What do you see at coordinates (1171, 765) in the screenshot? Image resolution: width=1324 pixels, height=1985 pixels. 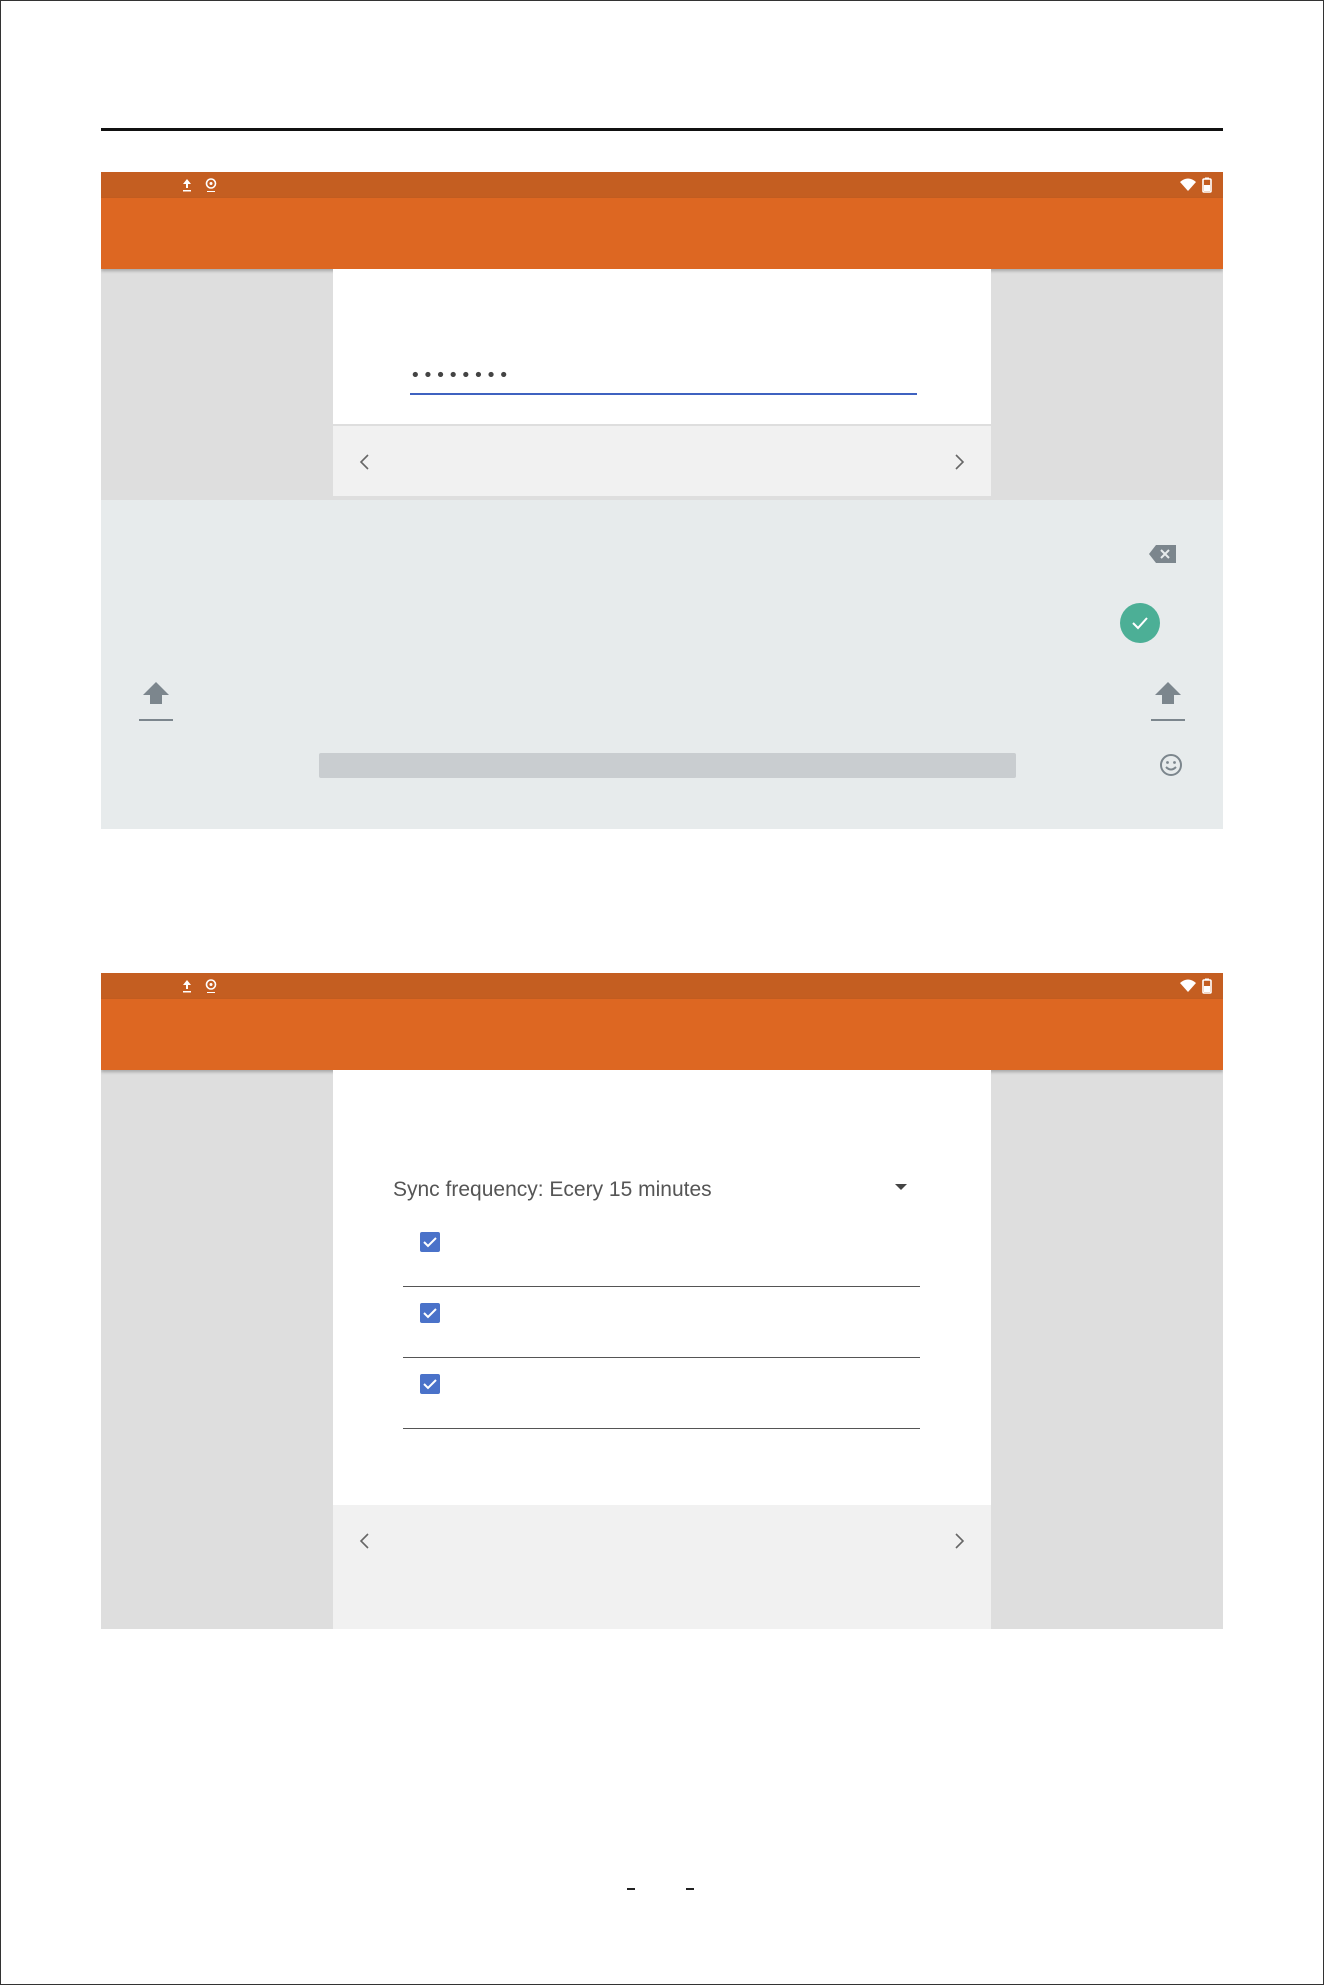 I see `emoji-icon` at bounding box center [1171, 765].